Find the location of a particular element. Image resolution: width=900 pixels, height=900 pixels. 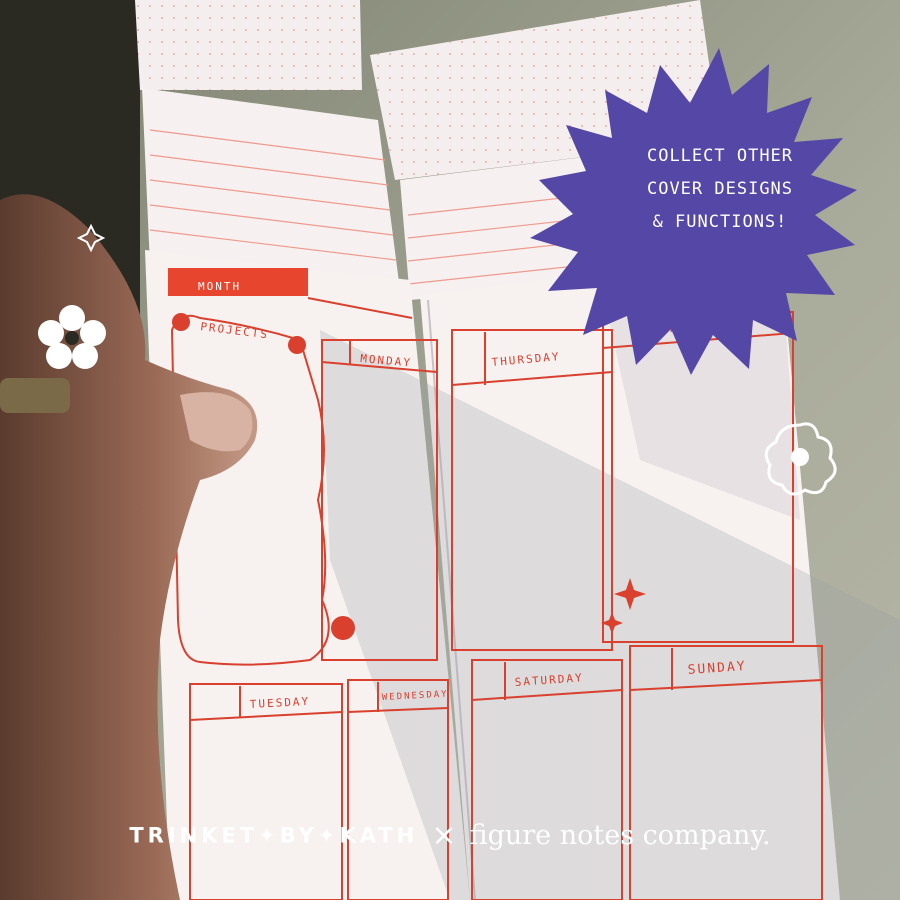

badge-line-2: COVER DESIGNS is located at coordinates (720, 189).